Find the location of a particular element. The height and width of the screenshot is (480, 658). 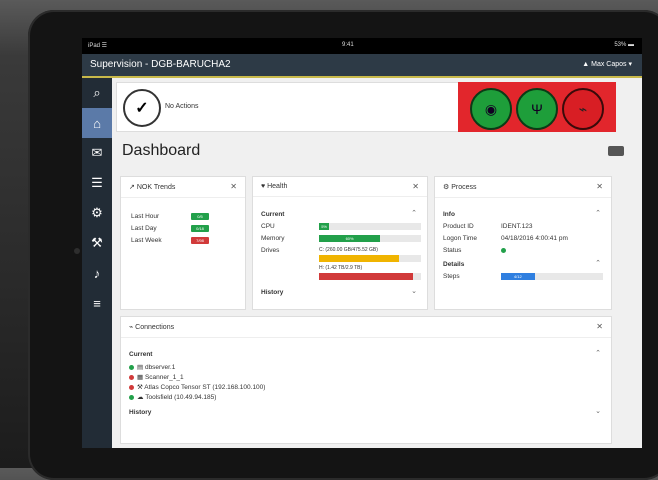

disconnect-button: ⌁ is located at coordinates (583, 109).